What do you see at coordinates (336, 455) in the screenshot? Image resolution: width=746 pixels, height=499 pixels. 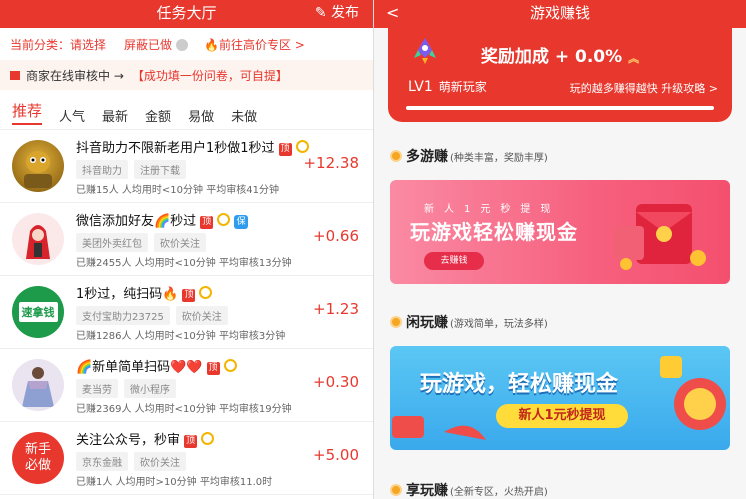 I see `task-reward: +5.00` at bounding box center [336, 455].